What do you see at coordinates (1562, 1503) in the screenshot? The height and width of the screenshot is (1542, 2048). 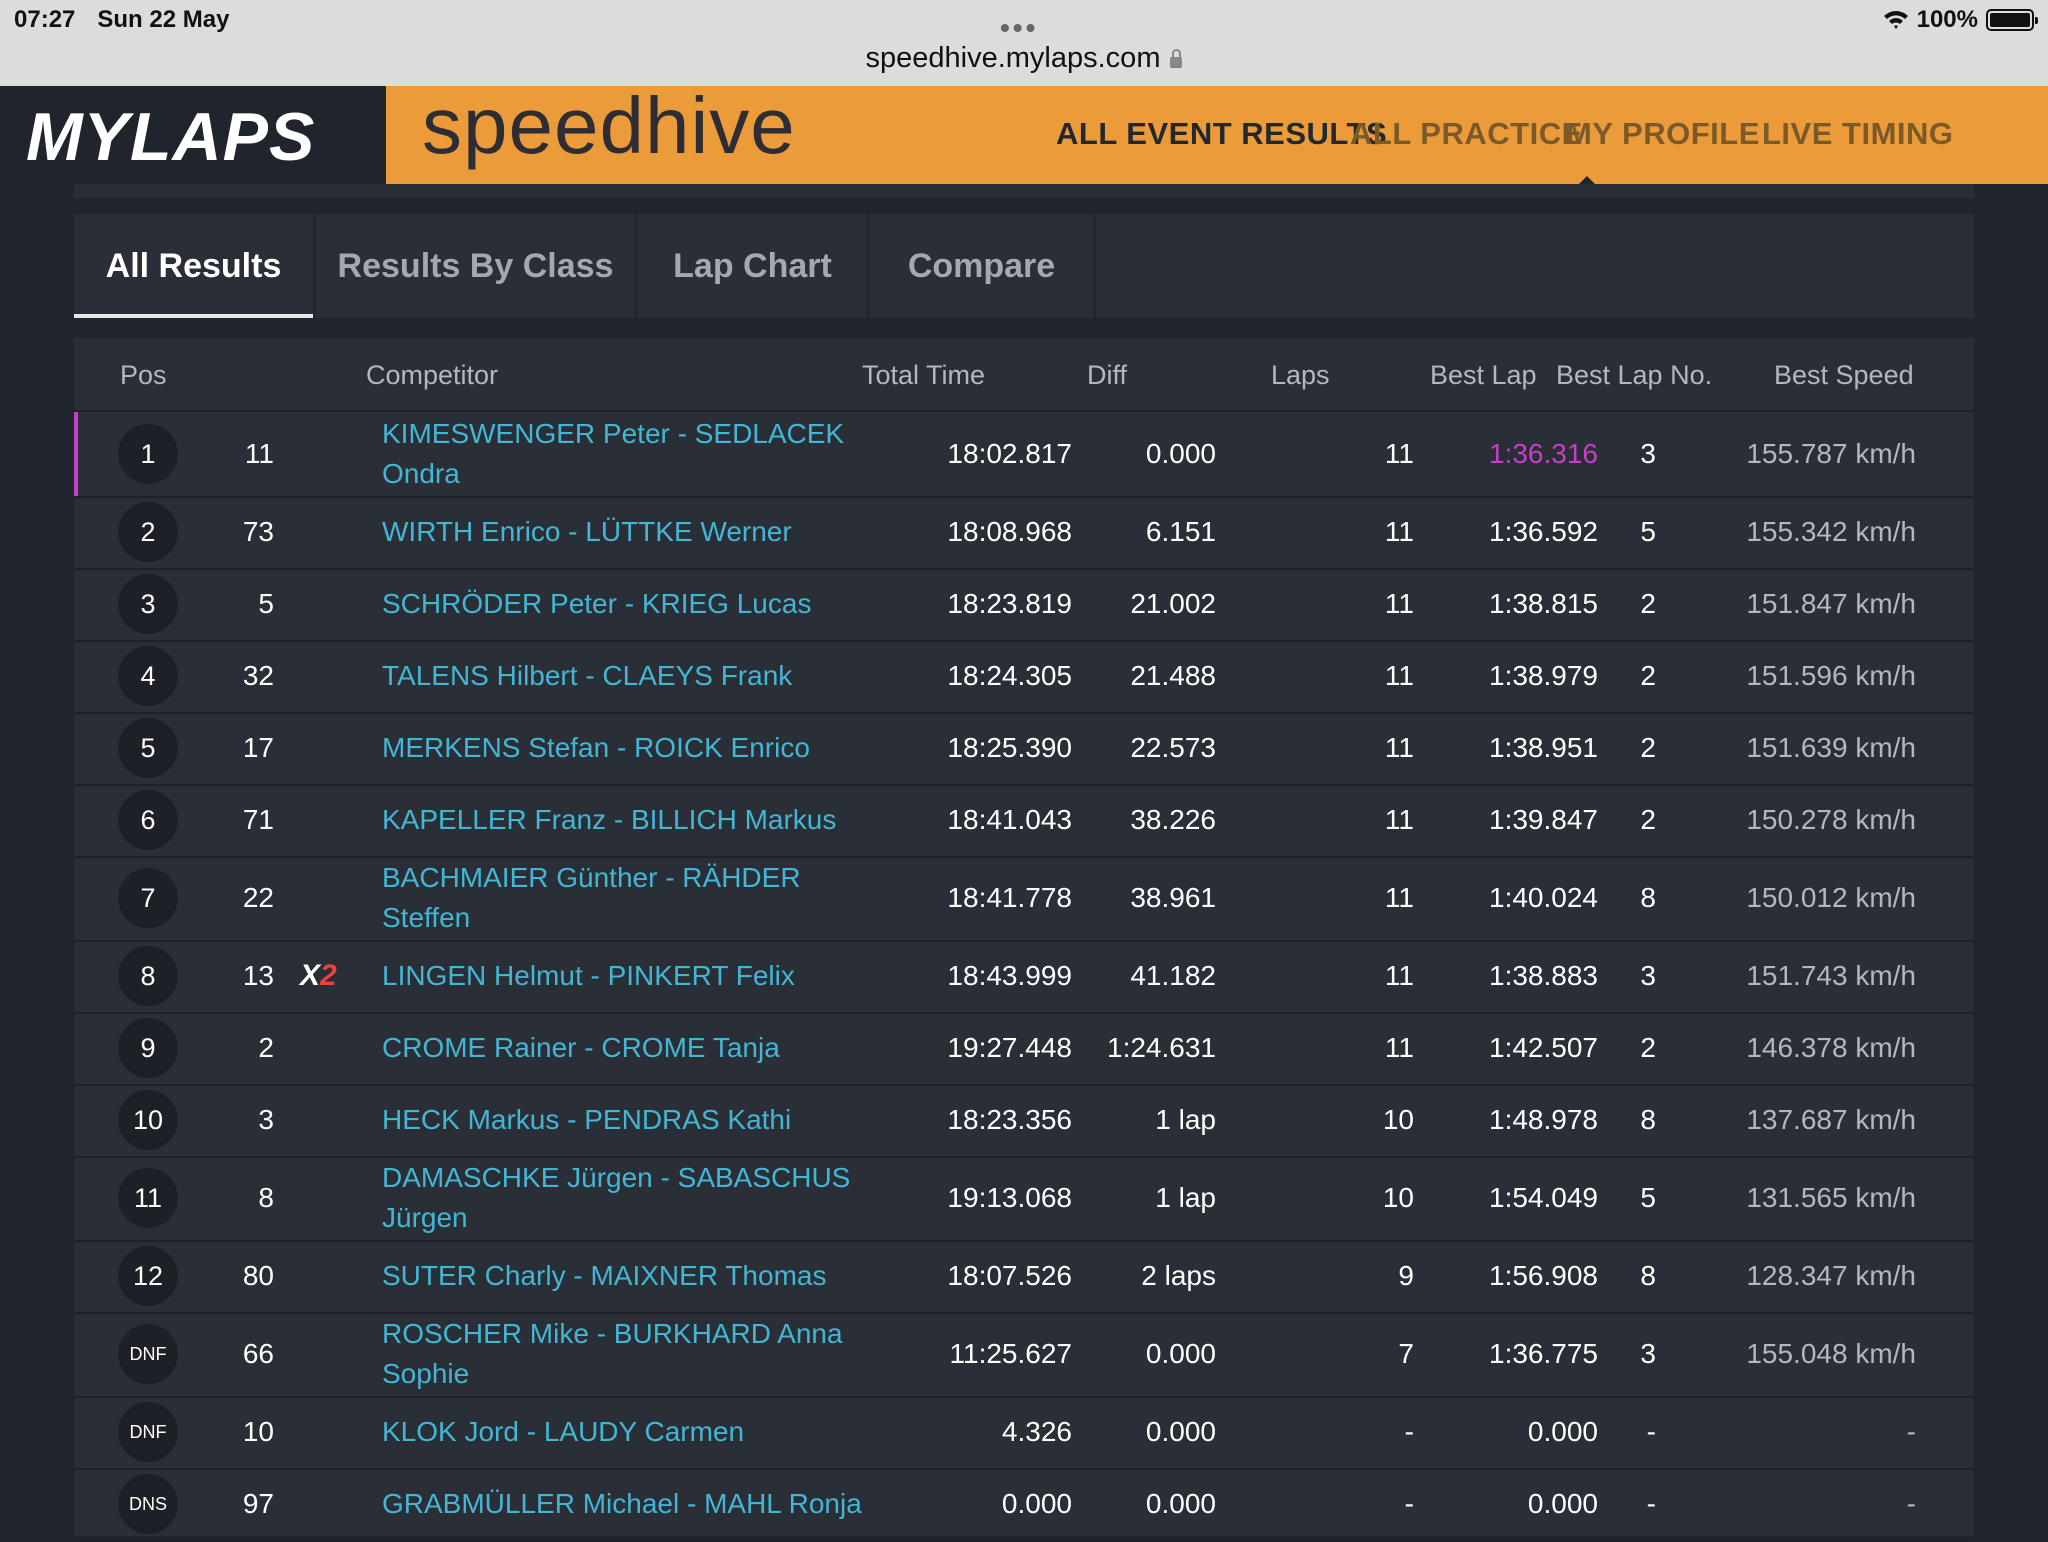 I see `best-lap: 0.000` at bounding box center [1562, 1503].